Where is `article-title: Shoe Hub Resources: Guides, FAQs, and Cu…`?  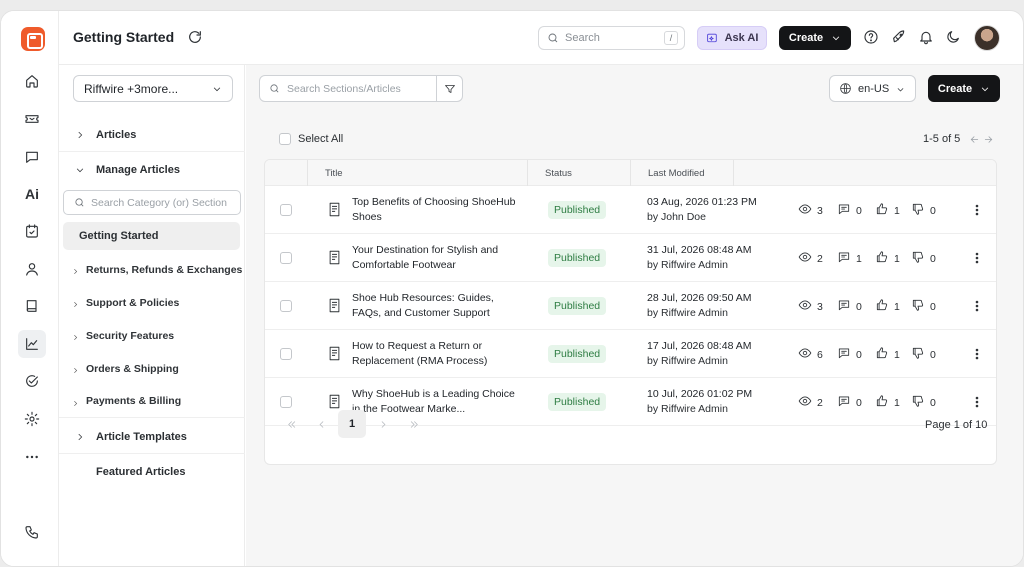
article-title: Shoe Hub Resources: Guides, FAQs, and Cu… is located at coordinates (434, 306).